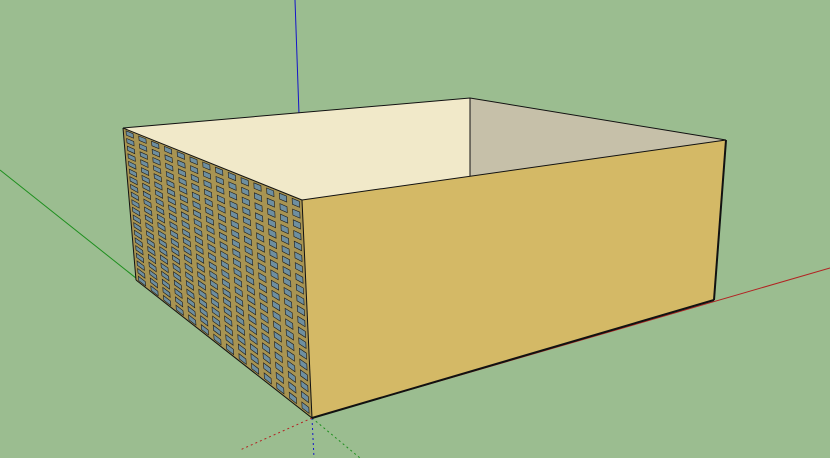 This screenshot has width=830, height=458. Describe the element at coordinates (276, 434) in the screenshot. I see `red-axis-dashed-line` at that location.